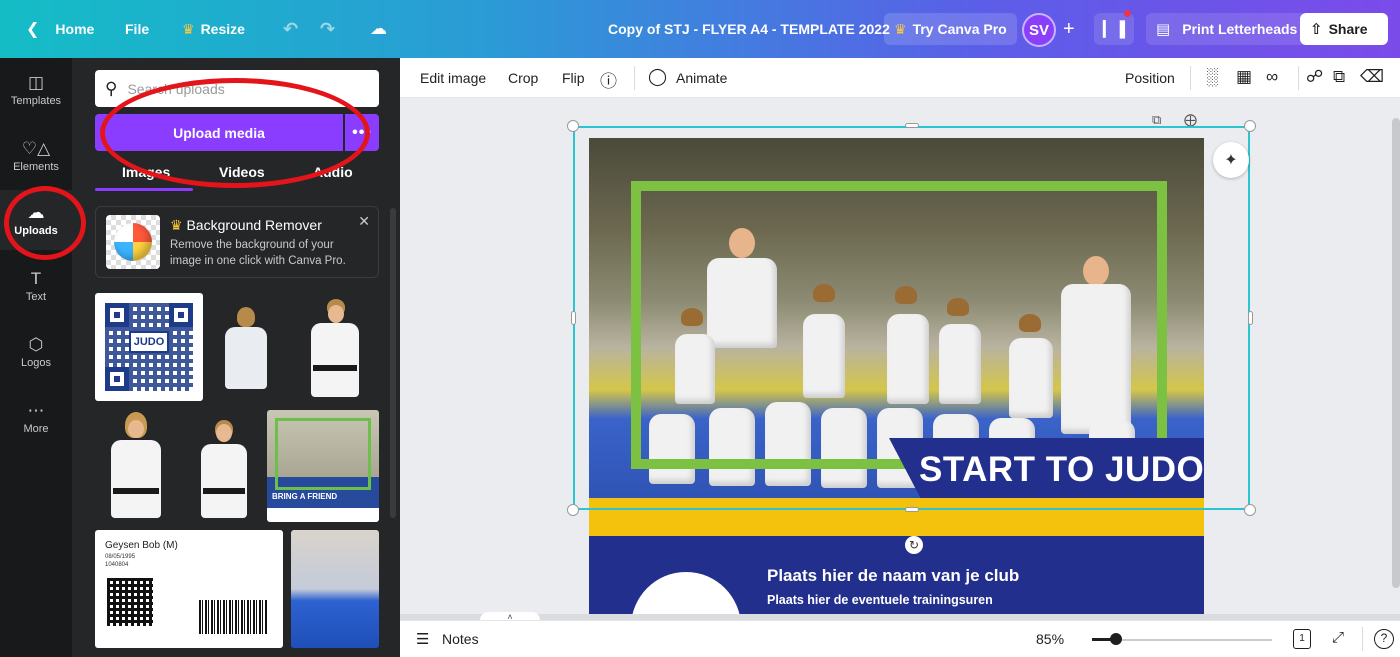 This screenshot has height=657, width=1400. What do you see at coordinates (914, 545) in the screenshot?
I see `rotate-icon: ↻` at bounding box center [914, 545].